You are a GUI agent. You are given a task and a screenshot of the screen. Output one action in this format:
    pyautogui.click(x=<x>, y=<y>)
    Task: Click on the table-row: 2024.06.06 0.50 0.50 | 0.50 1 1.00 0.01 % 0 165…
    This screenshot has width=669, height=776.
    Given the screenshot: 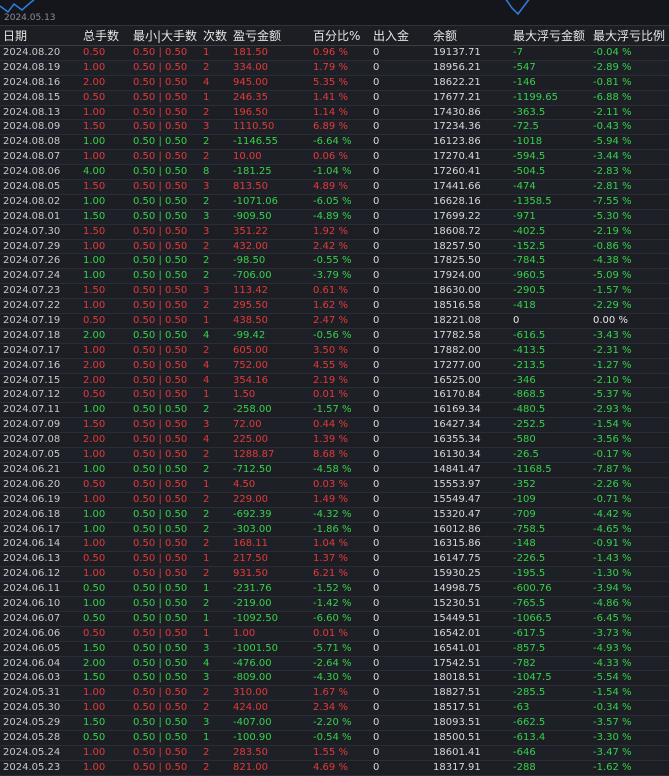 What is the action you would take?
    pyautogui.click(x=334, y=634)
    